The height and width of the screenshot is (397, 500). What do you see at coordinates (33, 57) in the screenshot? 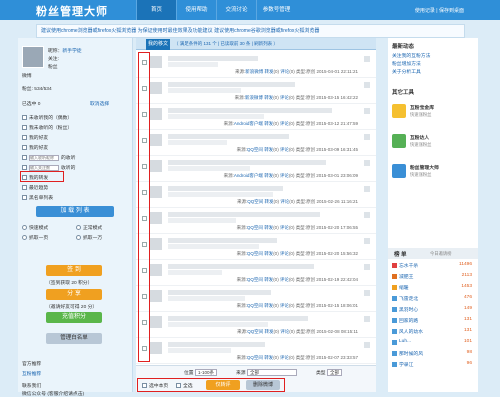
I see `avatar` at bounding box center [33, 57].